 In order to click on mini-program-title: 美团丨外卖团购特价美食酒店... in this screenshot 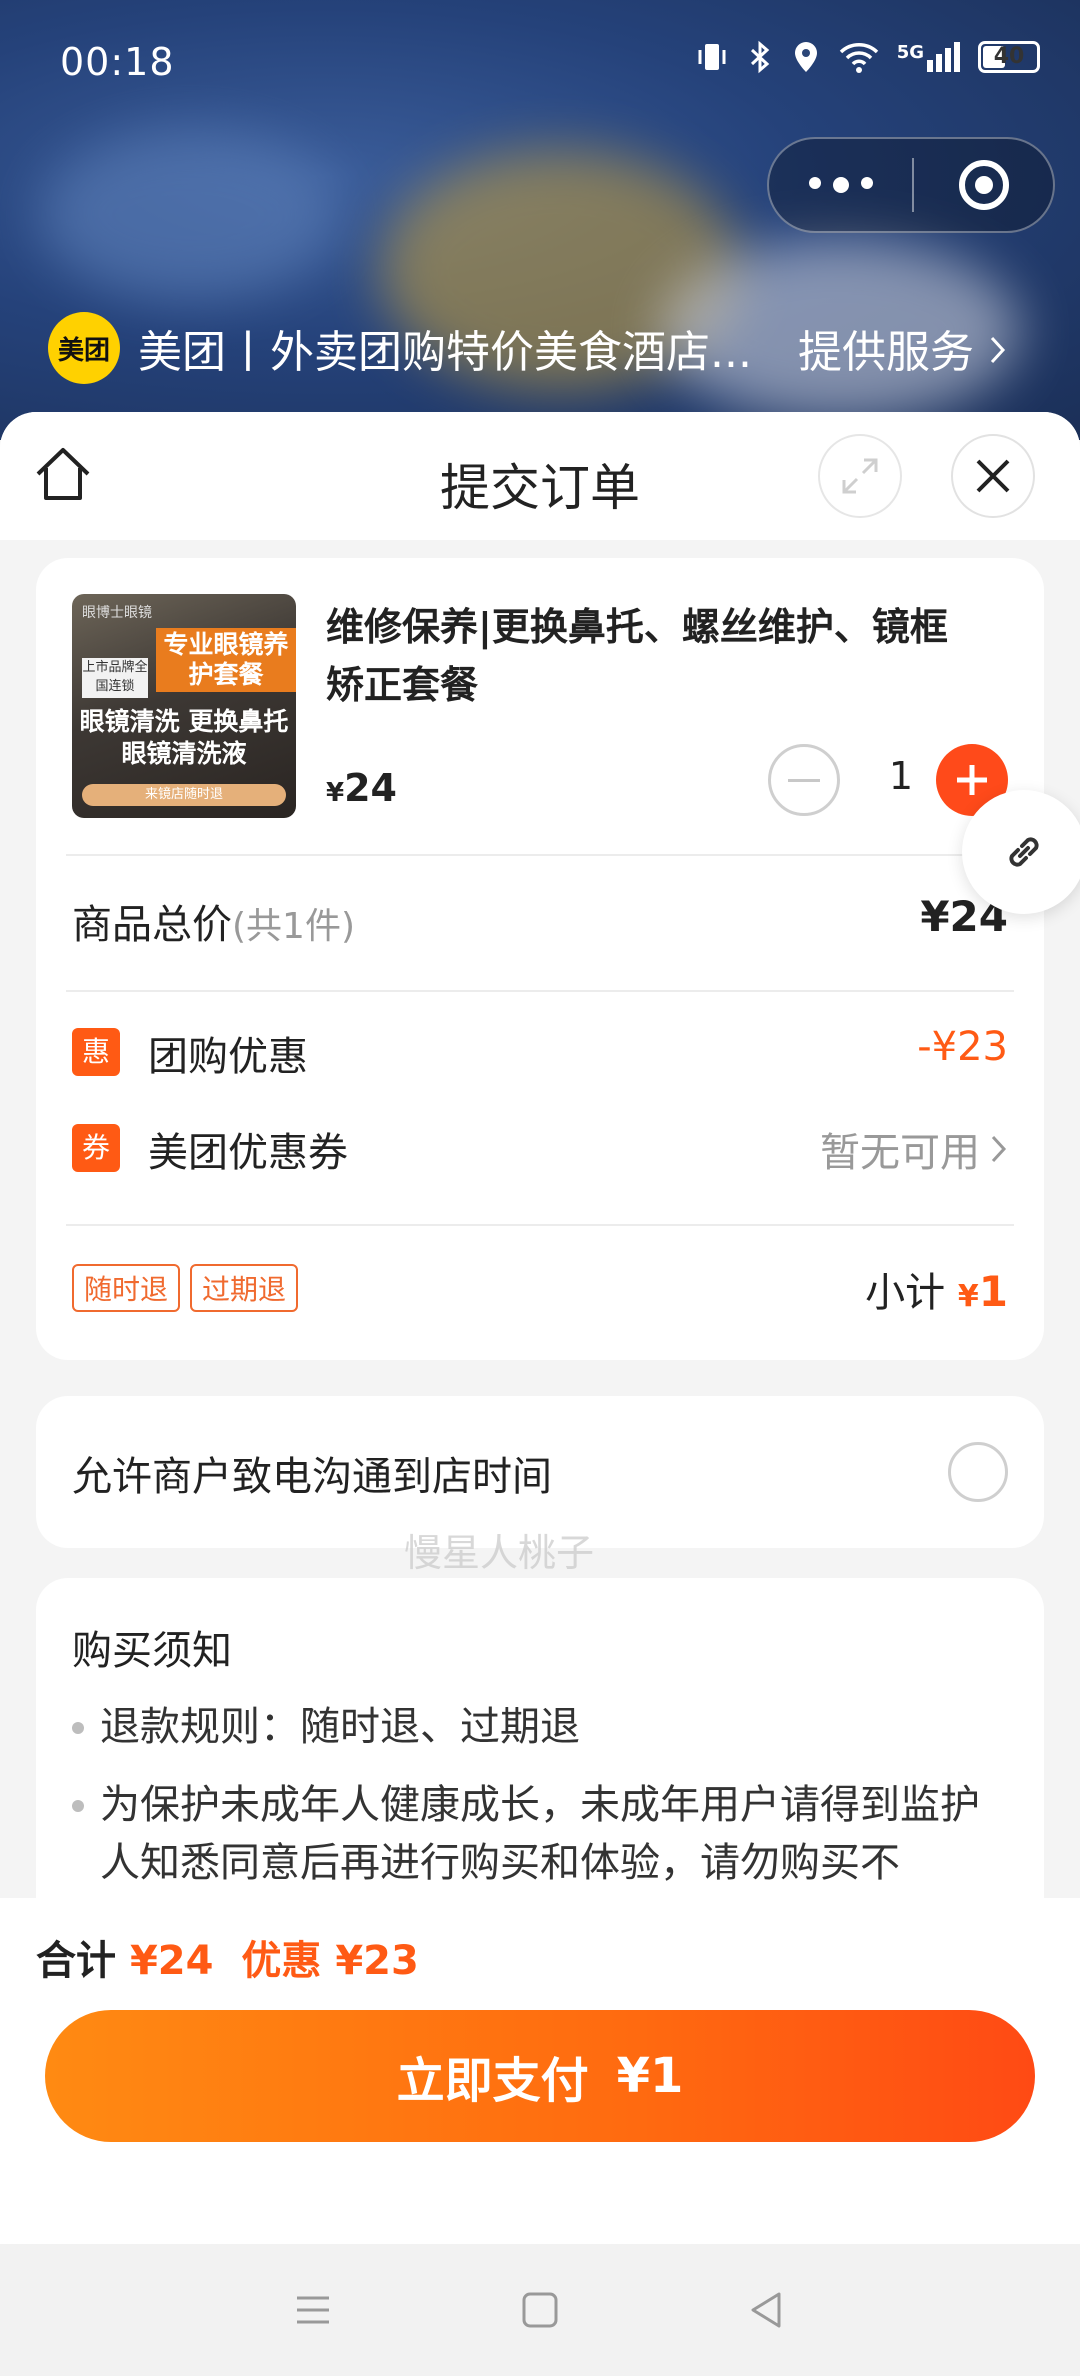, I will do `click(458, 348)`.